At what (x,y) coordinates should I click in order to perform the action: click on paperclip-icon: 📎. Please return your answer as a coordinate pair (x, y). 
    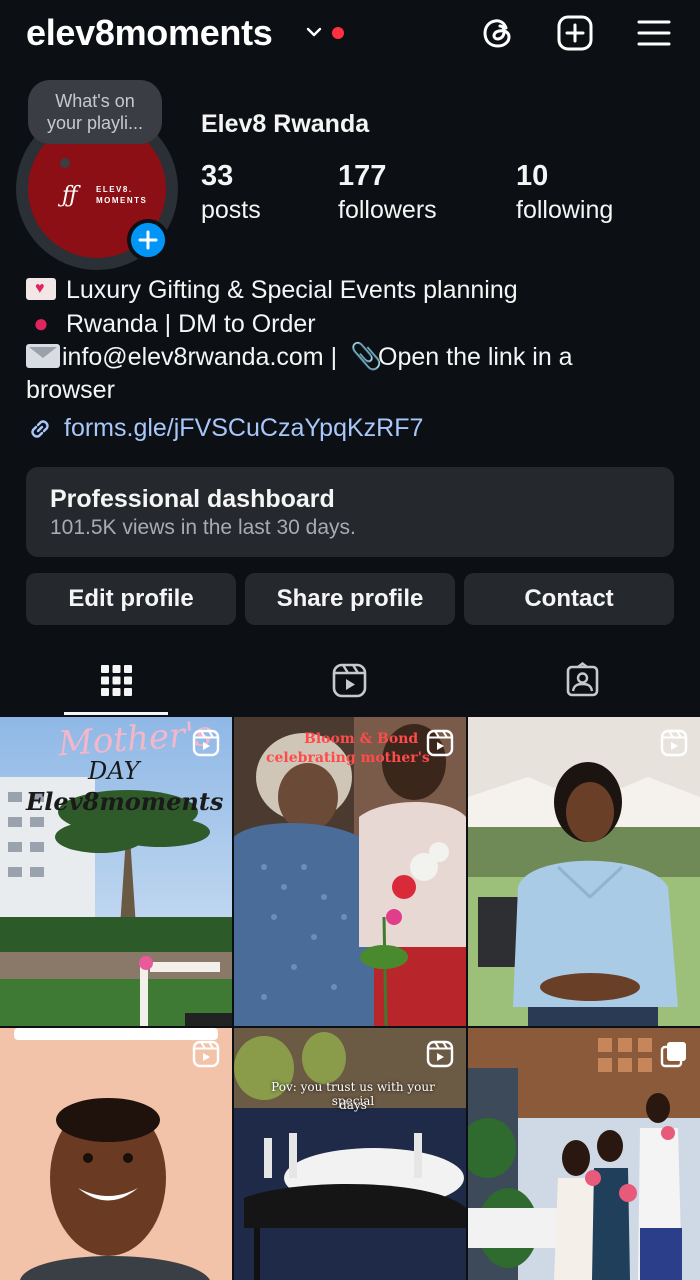
    Looking at the image, I should click on (366, 356).